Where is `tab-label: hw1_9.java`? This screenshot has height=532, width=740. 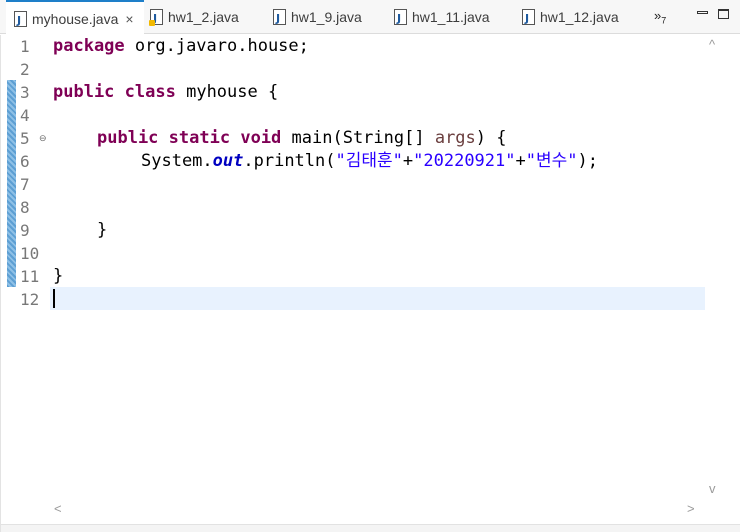 tab-label: hw1_9.java is located at coordinates (326, 17).